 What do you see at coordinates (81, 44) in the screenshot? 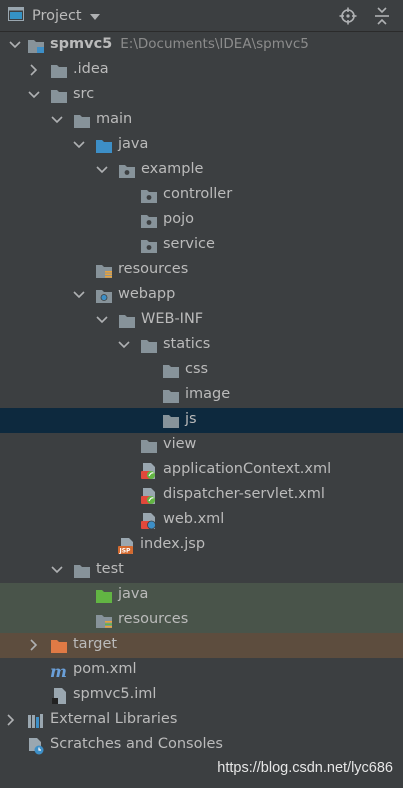
I see `project-name: spmvc5` at bounding box center [81, 44].